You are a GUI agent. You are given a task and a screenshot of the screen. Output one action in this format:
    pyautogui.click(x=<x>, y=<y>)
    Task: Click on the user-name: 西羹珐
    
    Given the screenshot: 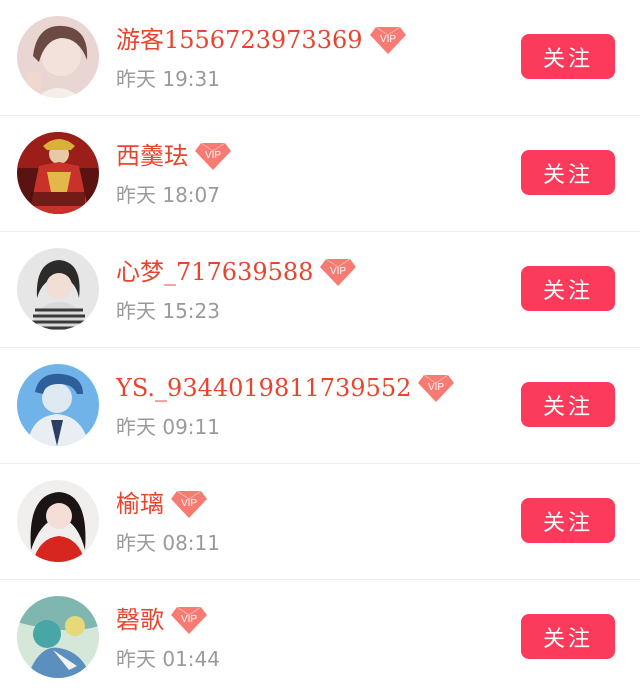 What is the action you would take?
    pyautogui.click(x=152, y=156)
    